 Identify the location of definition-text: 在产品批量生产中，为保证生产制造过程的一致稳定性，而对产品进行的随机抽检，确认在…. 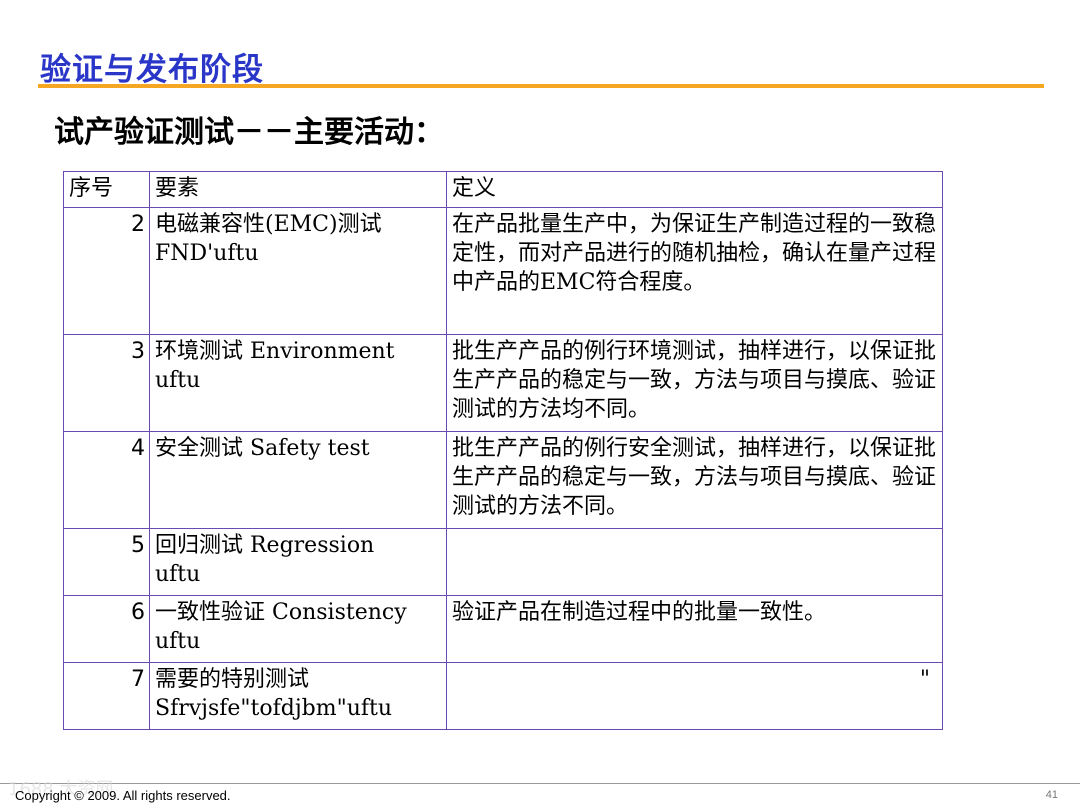
(694, 253).